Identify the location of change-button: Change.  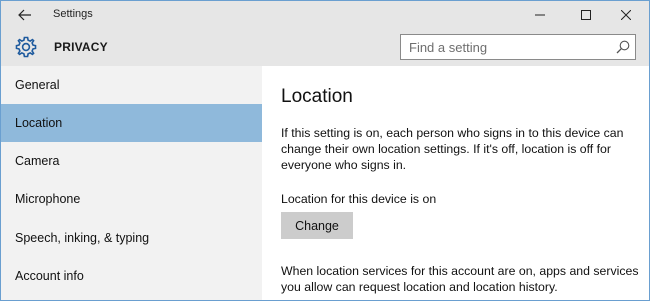
(317, 225).